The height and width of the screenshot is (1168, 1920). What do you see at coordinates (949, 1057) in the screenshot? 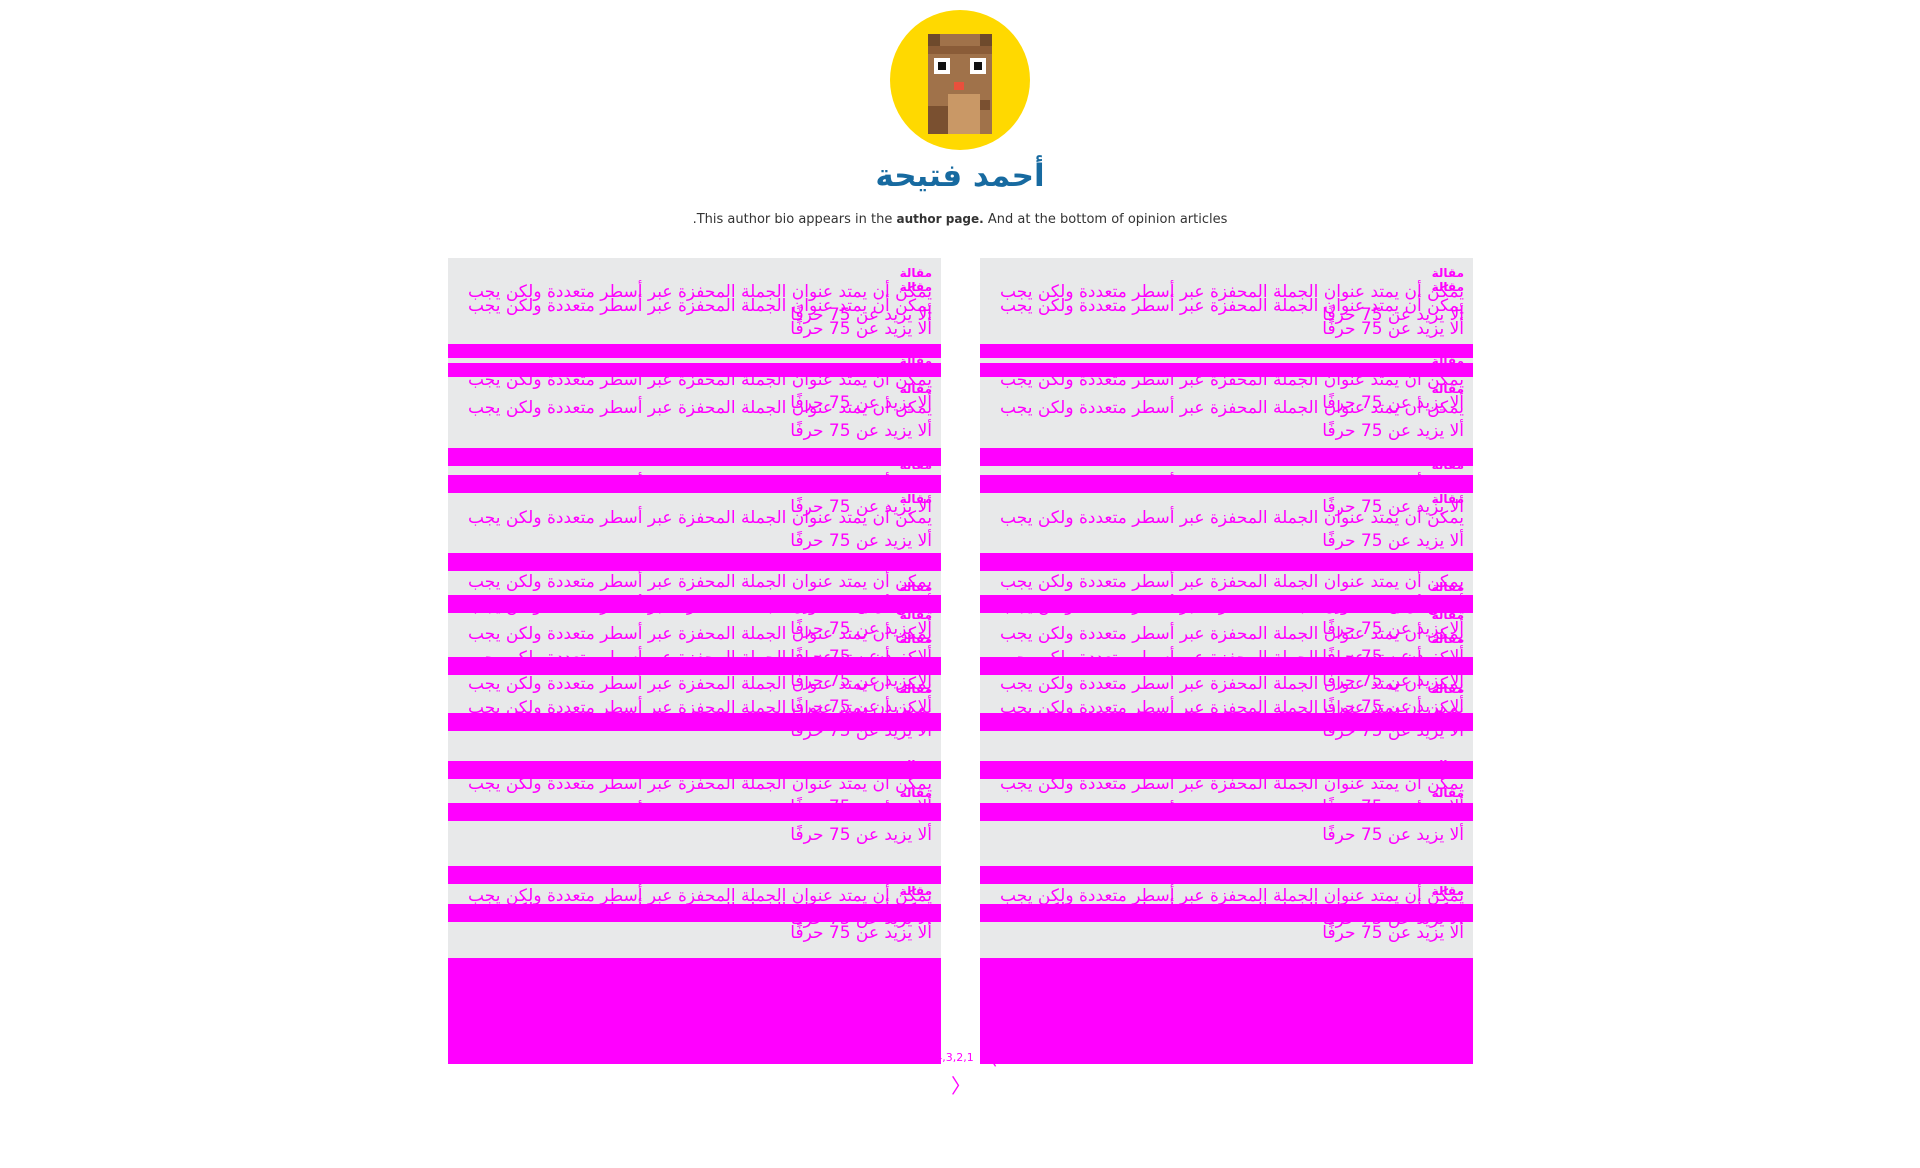
I see `page-numbers: 6,4,3,2,1` at bounding box center [949, 1057].